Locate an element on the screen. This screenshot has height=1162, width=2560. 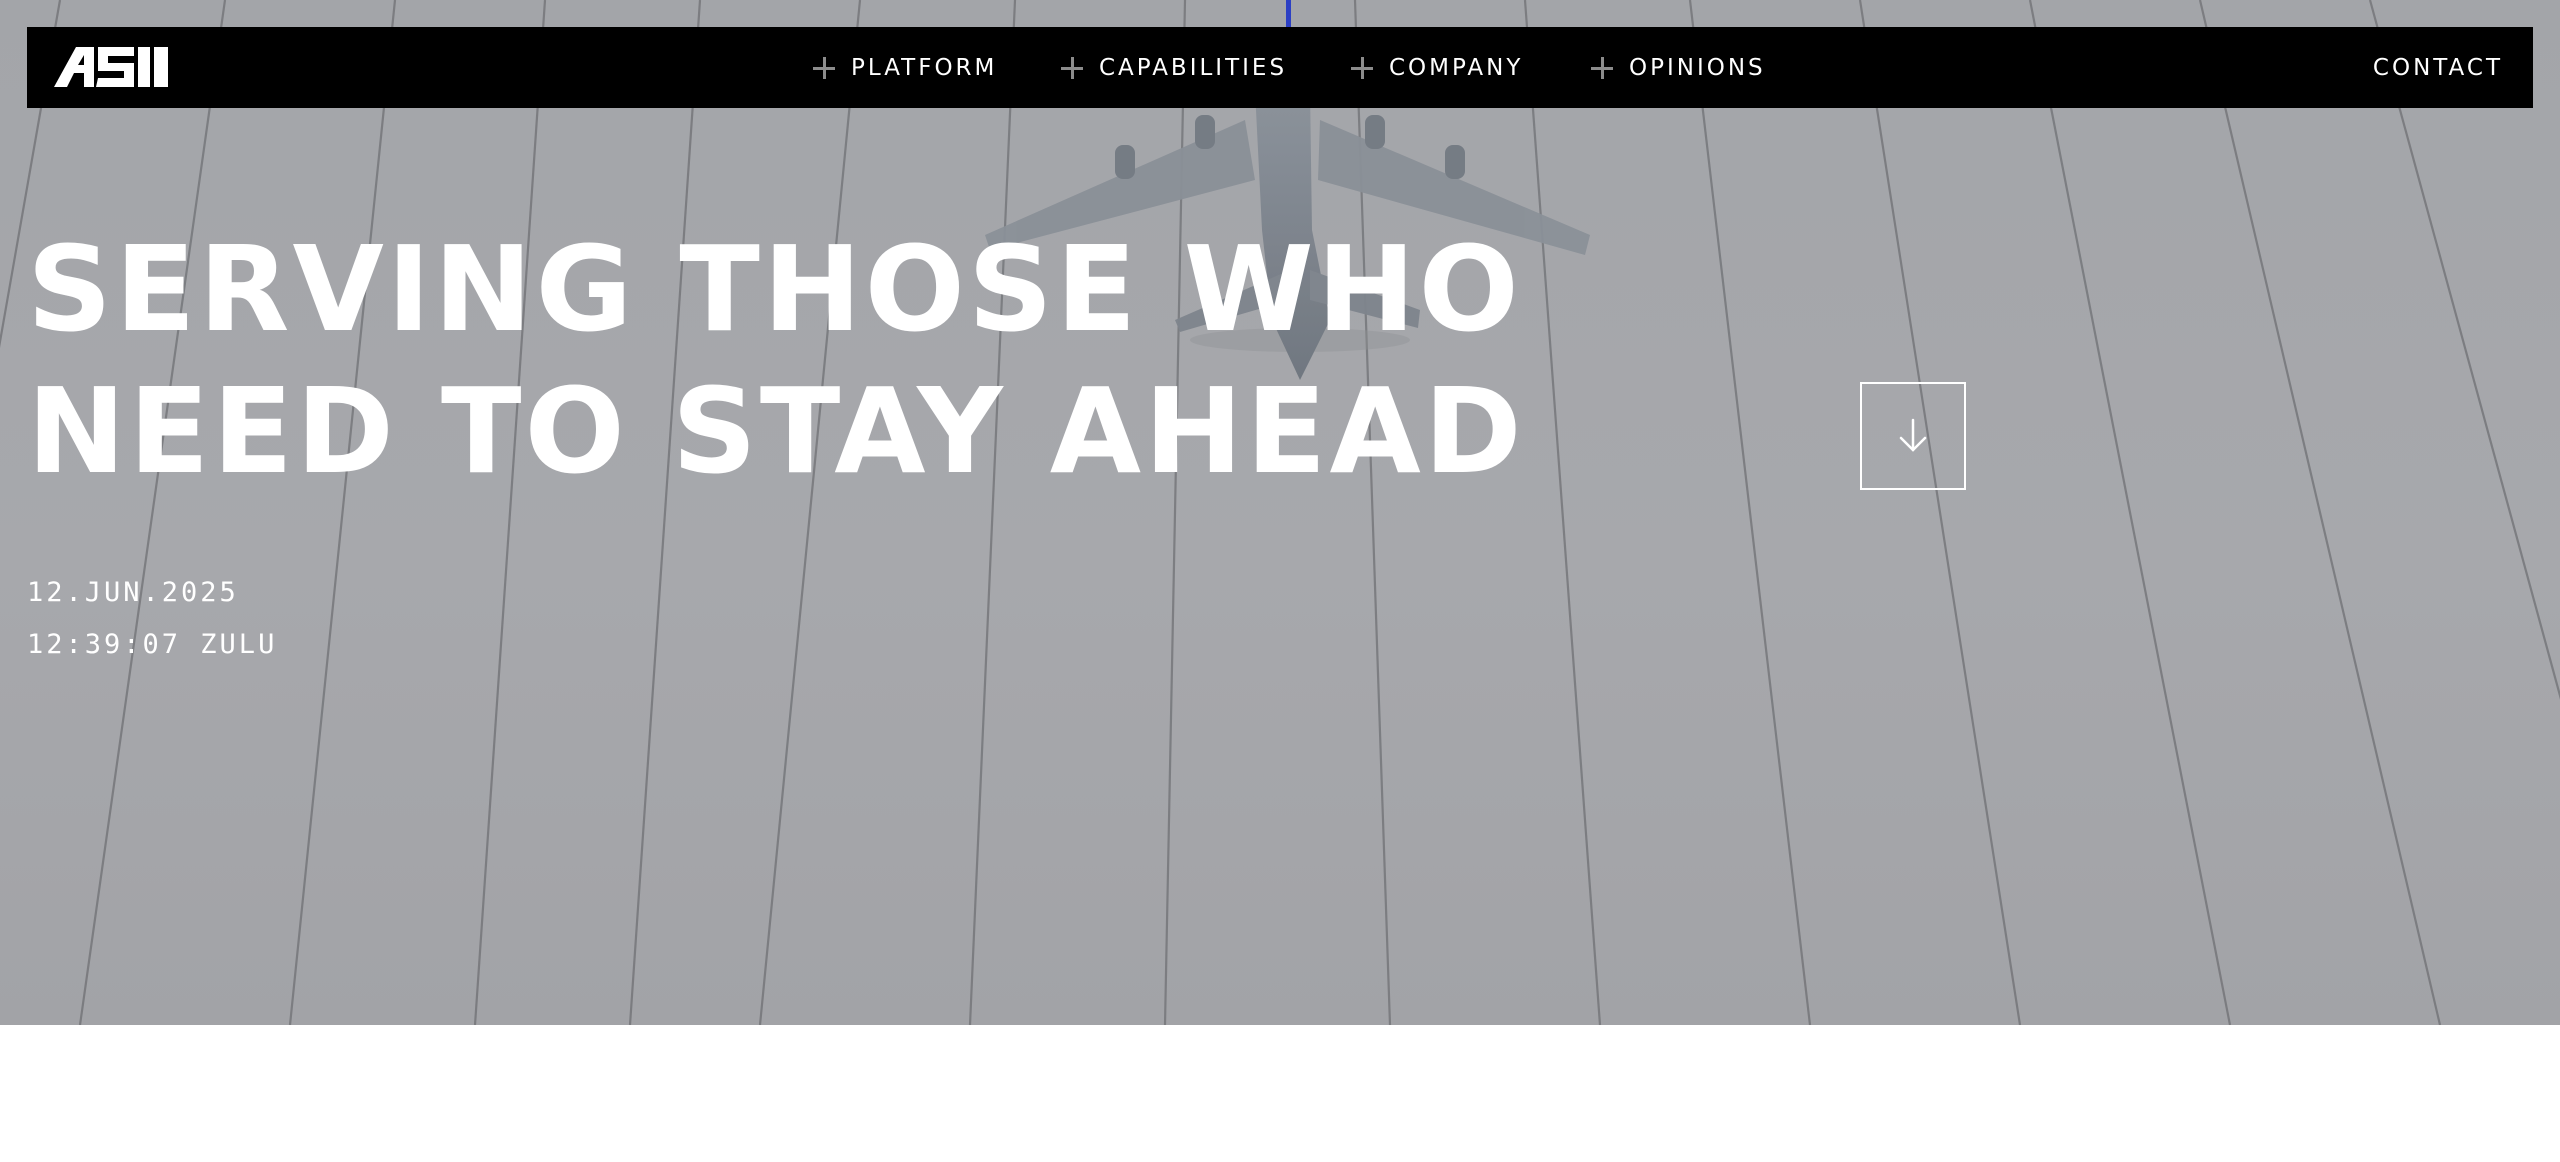
nav-item-opinions: OPINIONS is located at coordinates (1678, 67).